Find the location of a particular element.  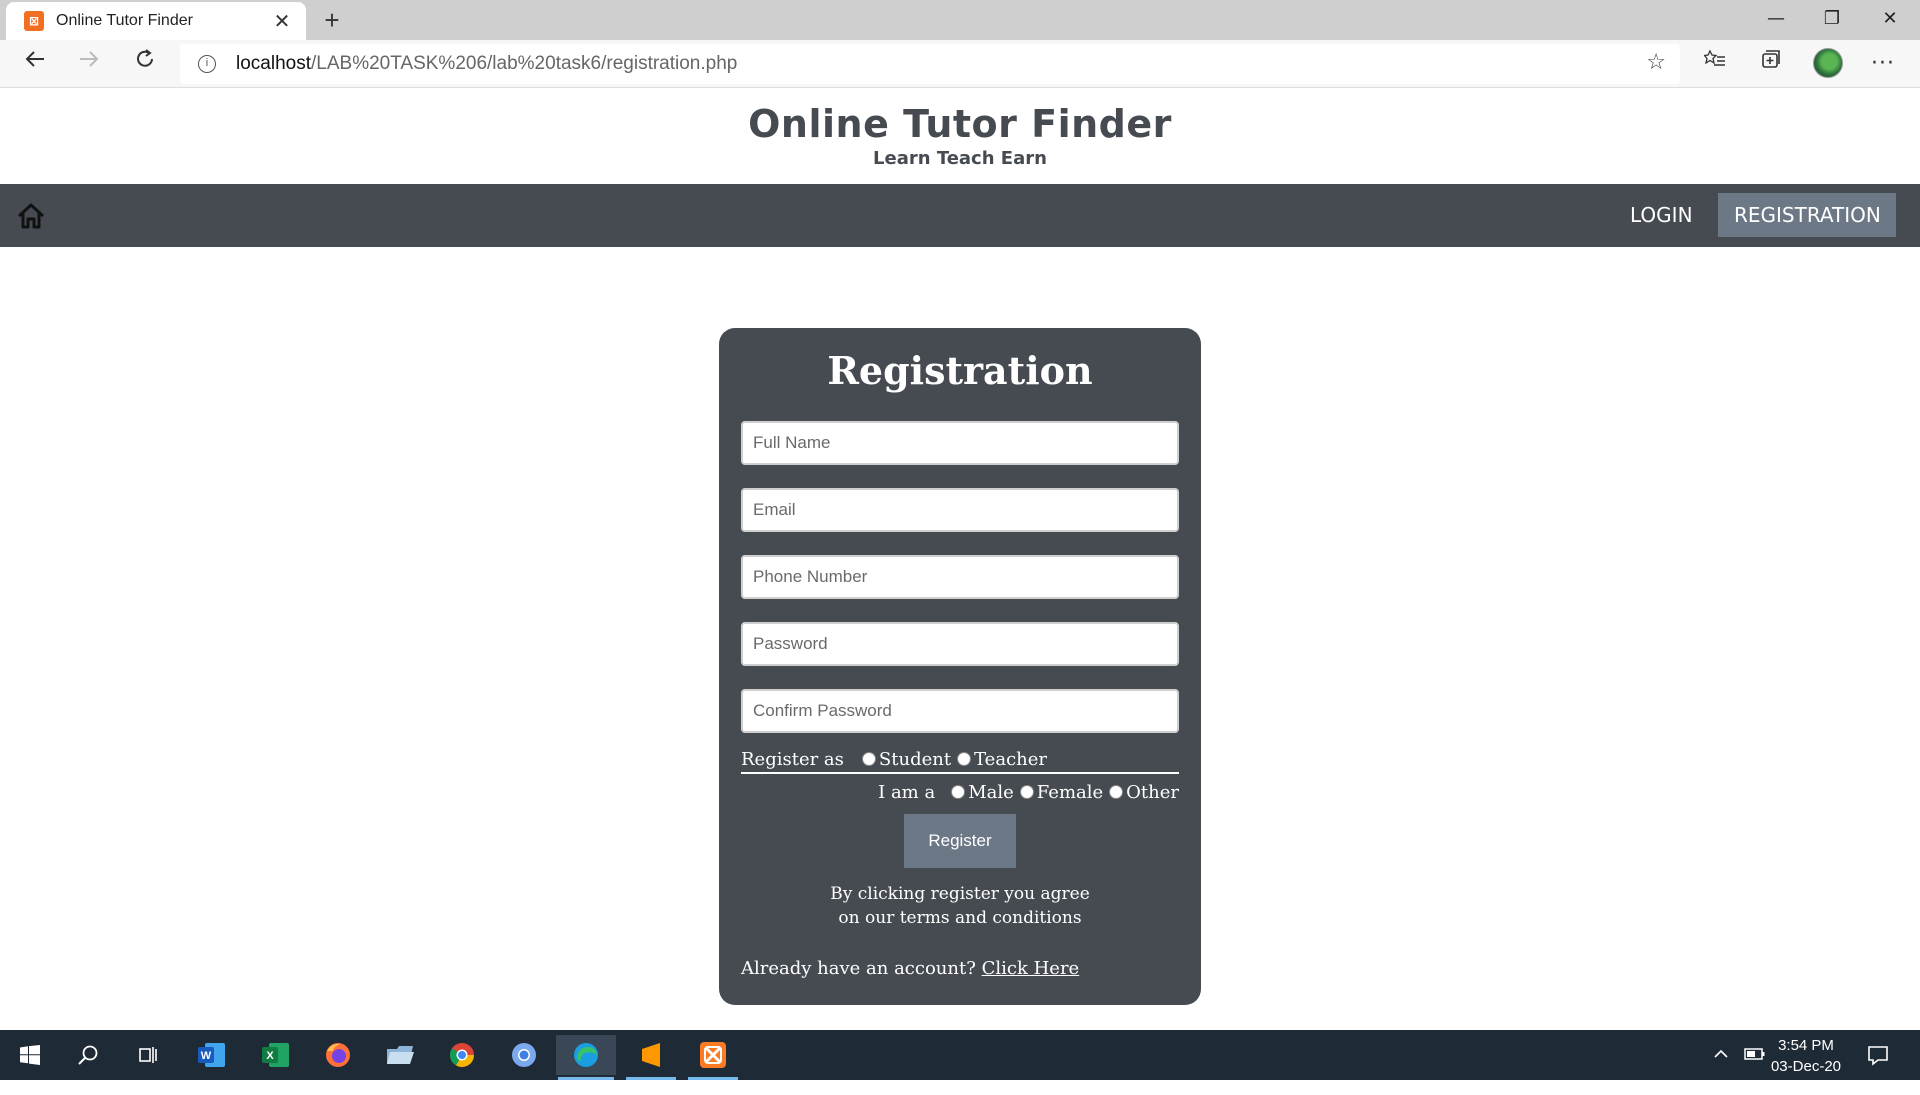

system-clock: 3:54 PM 03-Dec-20 is located at coordinates (1806, 1056).